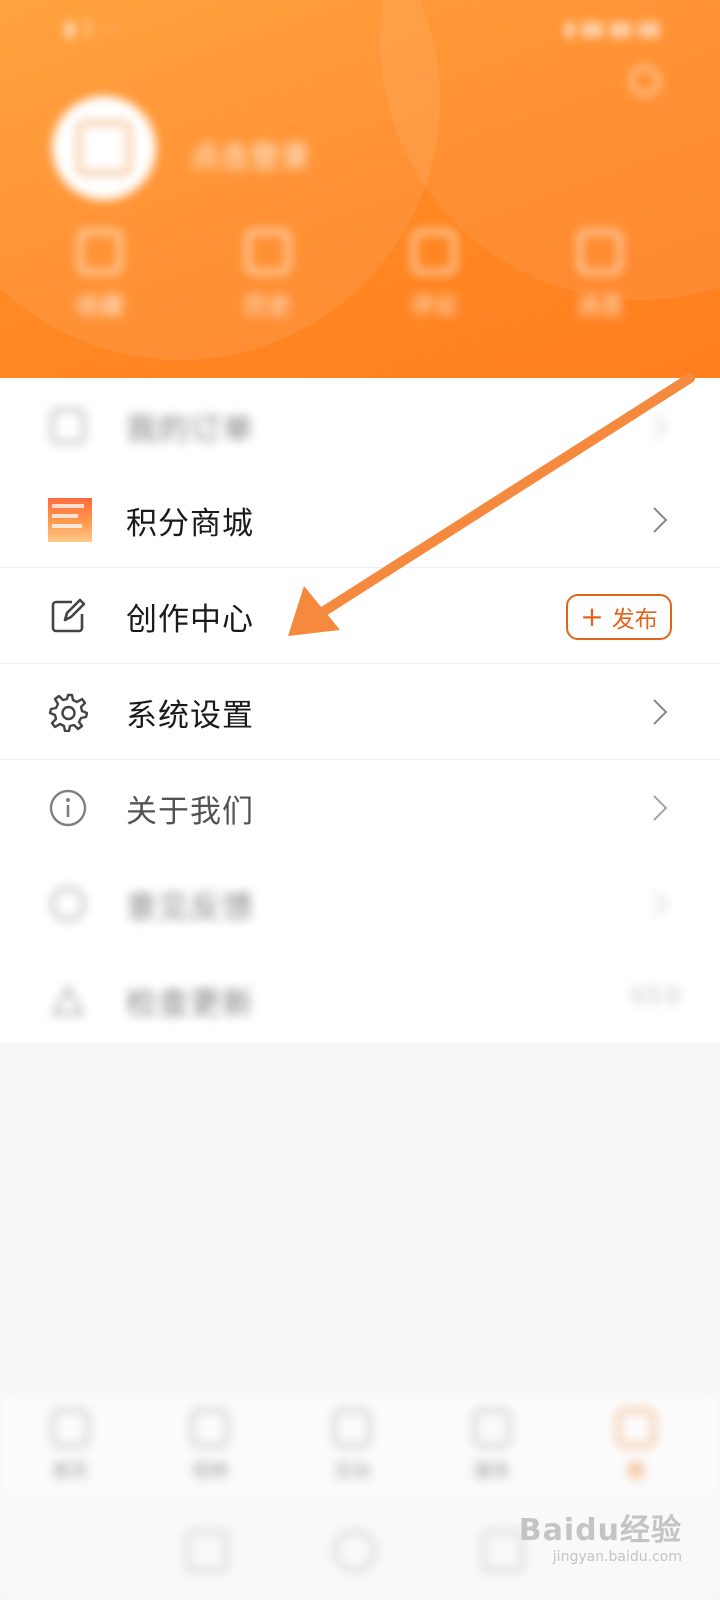 The width and height of the screenshot is (720, 1600). I want to click on bottom-tab-bar: 首页 视频 互动 服务 我, so click(360, 1447).